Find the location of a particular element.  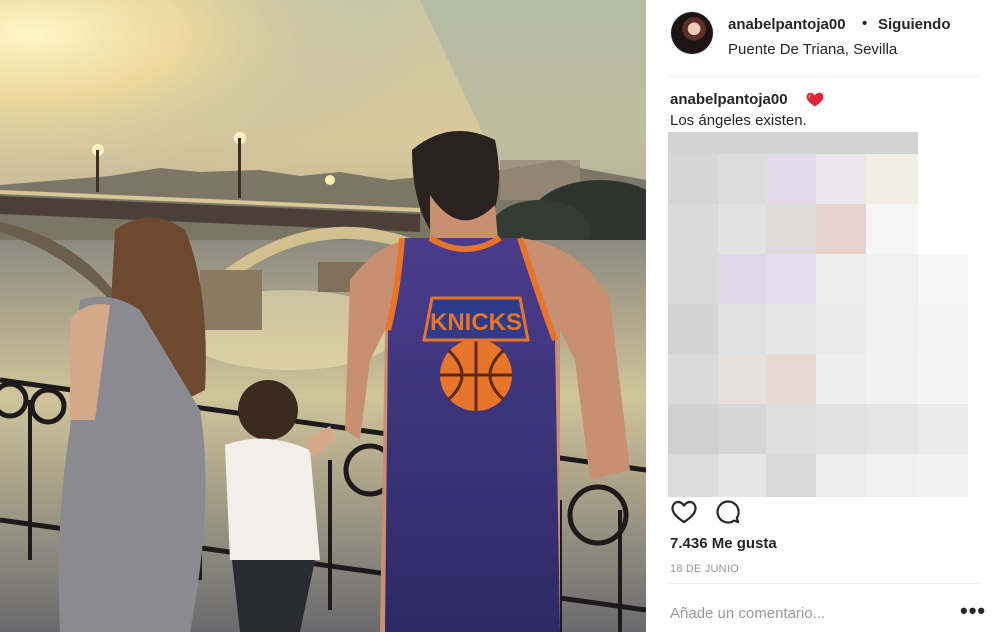

header-username: anabelpantoja00 is located at coordinates (787, 24).